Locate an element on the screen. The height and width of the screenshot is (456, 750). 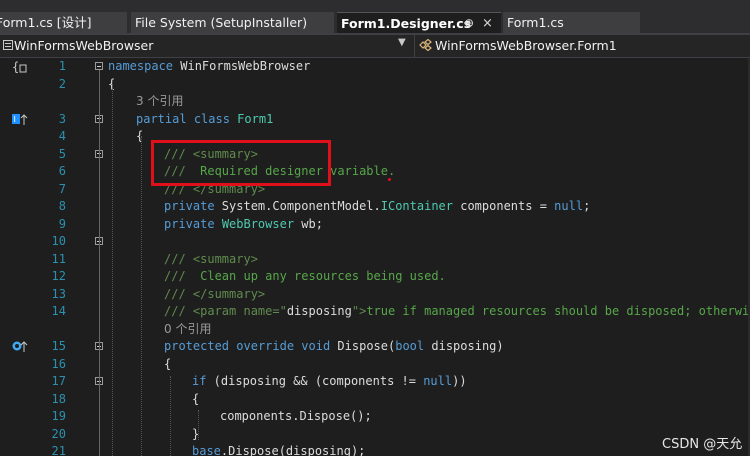
class-icon is located at coordinates (425, 45).